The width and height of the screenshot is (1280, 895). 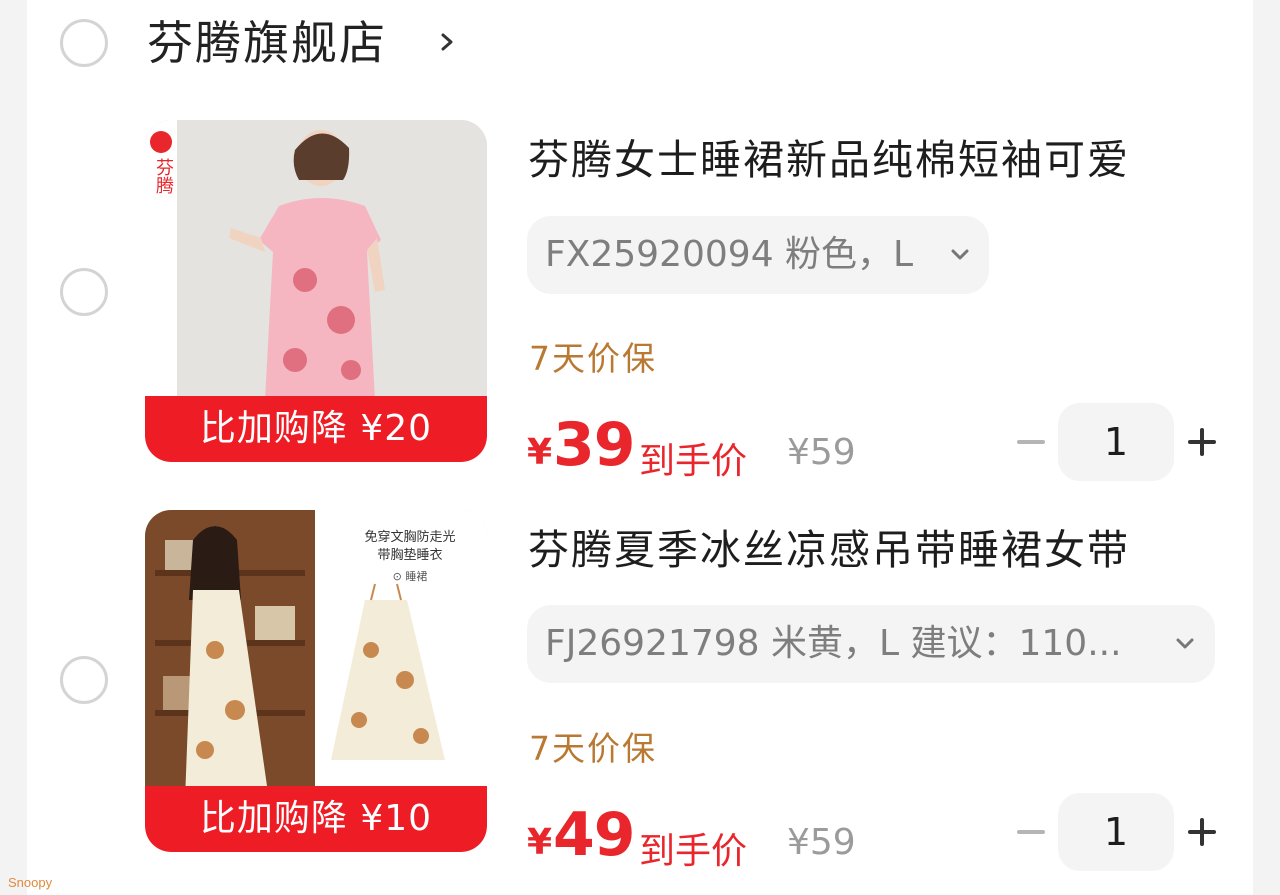 I want to click on price-row: ¥ 49 到手价 ¥59, so click(x=697, y=840).